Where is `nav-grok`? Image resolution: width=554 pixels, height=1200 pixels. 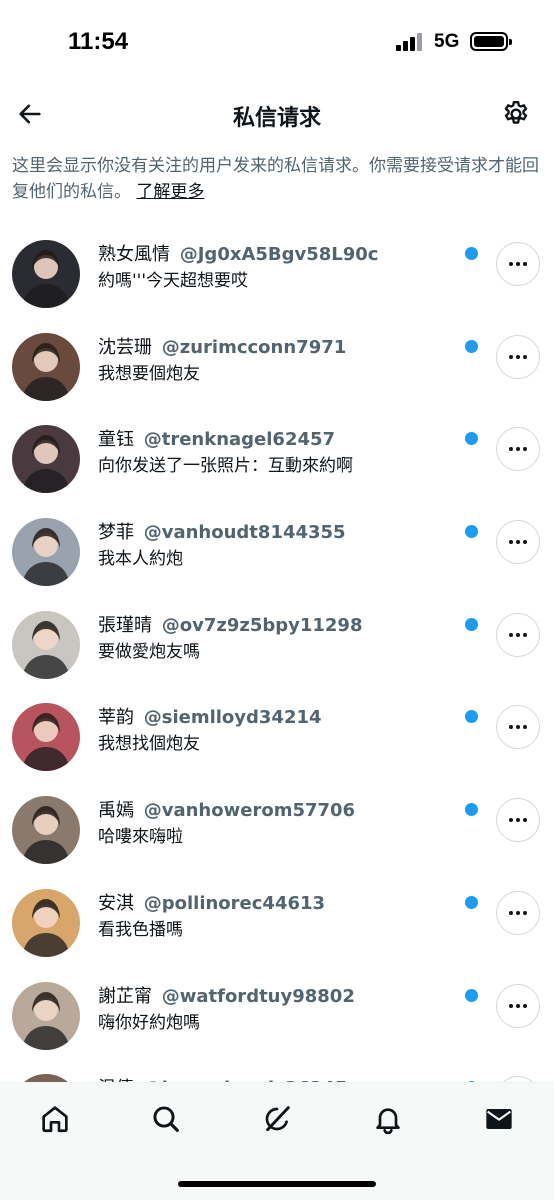
nav-grok is located at coordinates (277, 1119).